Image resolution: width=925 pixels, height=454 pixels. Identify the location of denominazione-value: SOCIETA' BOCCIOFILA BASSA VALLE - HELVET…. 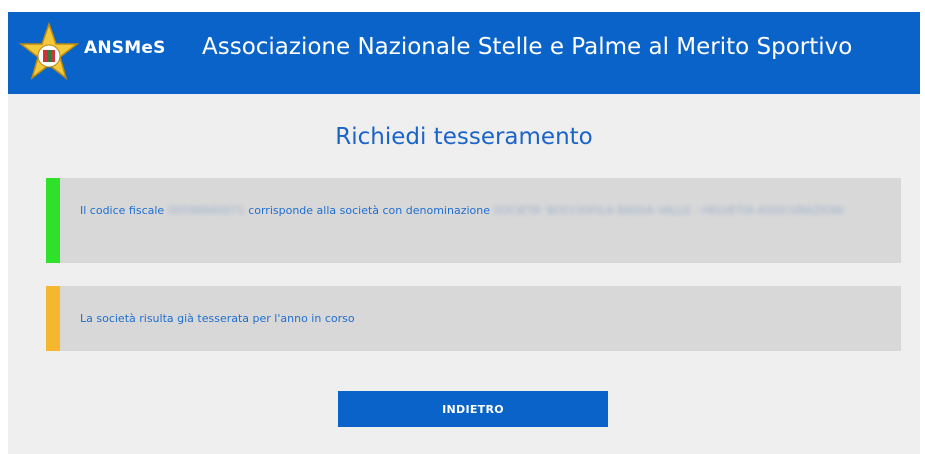
(668, 210).